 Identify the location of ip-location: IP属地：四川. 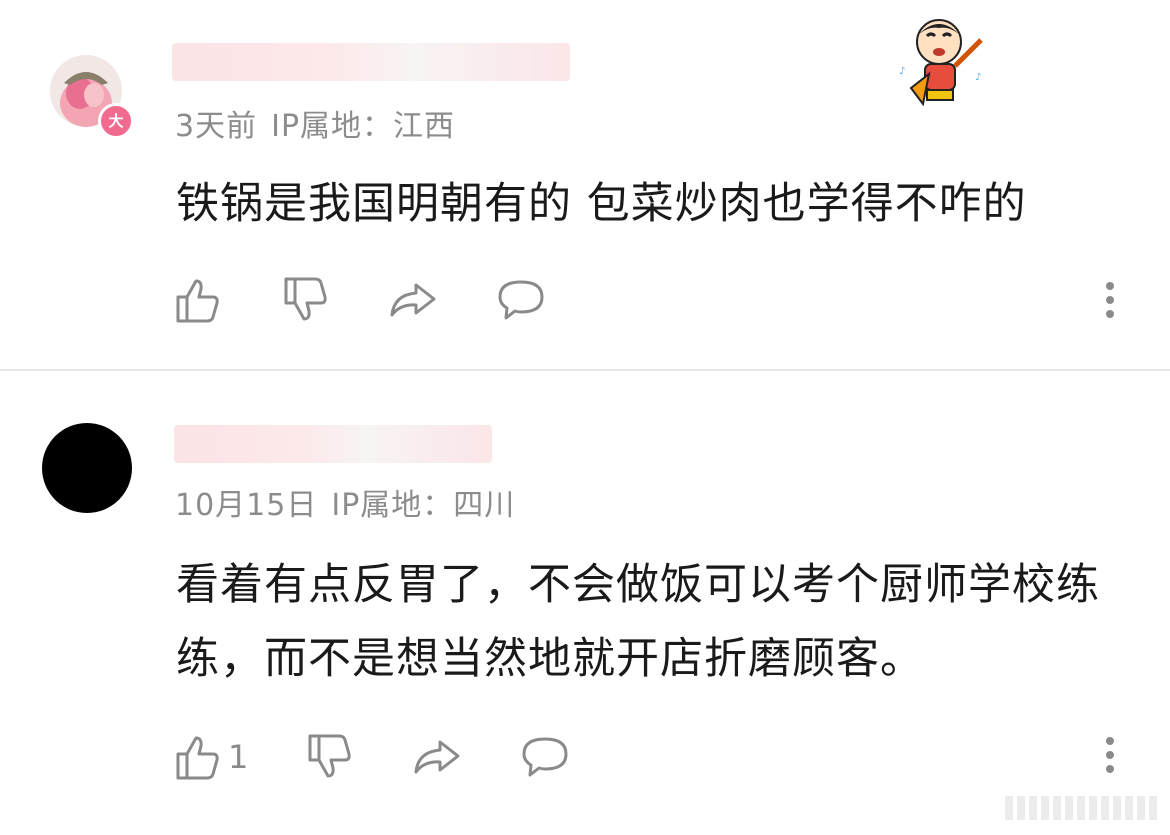
(423, 505).